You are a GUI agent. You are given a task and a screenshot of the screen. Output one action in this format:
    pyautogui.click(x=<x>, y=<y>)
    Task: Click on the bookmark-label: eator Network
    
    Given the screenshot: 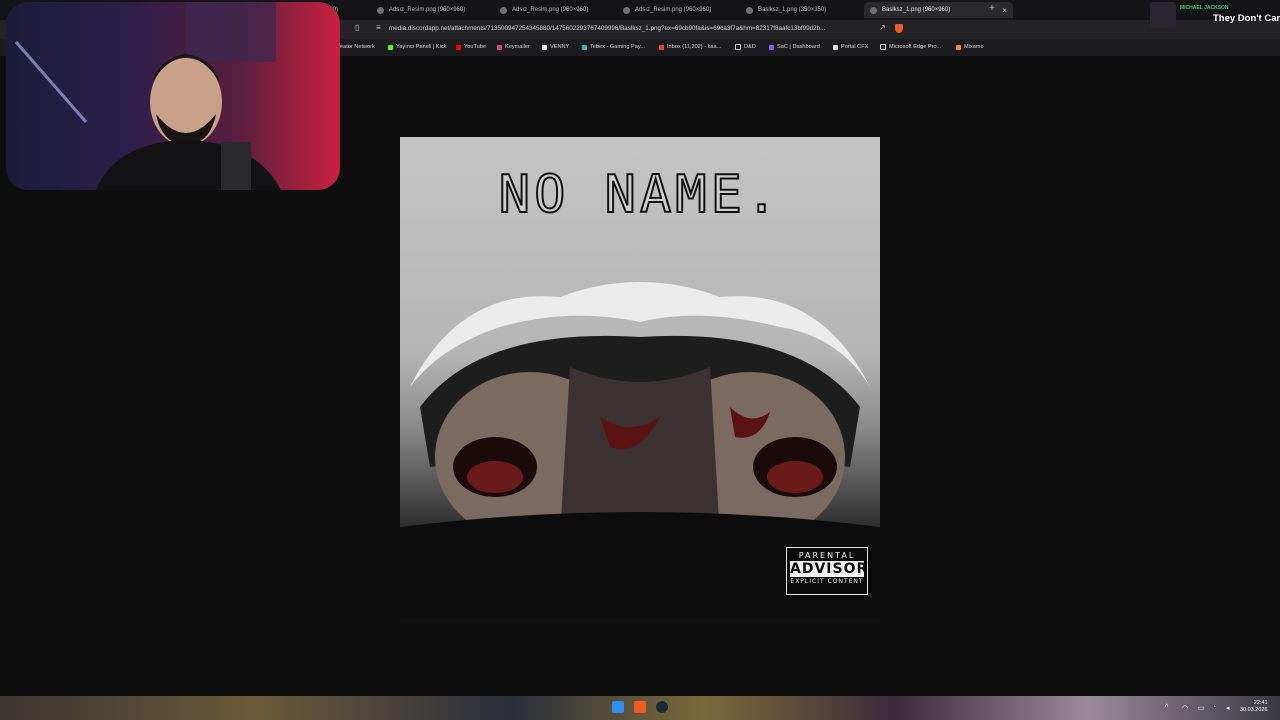 What is the action you would take?
    pyautogui.click(x=357, y=47)
    